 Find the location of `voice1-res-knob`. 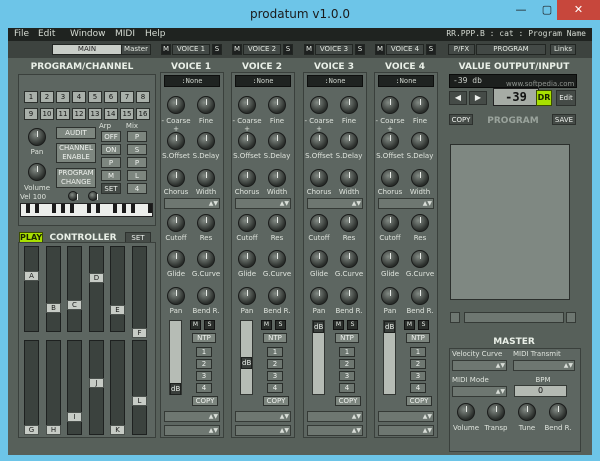

voice1-res-knob is located at coordinates (206, 223).